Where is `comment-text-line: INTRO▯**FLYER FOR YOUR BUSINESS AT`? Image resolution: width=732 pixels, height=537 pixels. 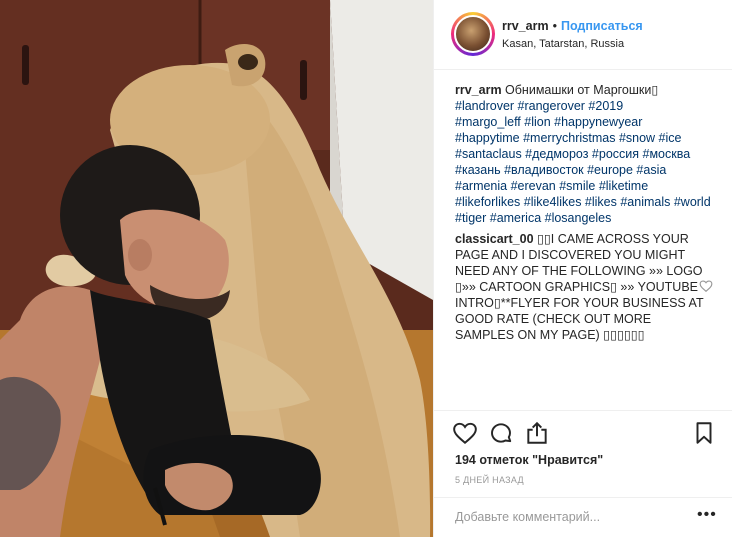
comment-text-line: INTRO▯**FLYER FOR YOUR BUSINESS AT is located at coordinates (579, 303).